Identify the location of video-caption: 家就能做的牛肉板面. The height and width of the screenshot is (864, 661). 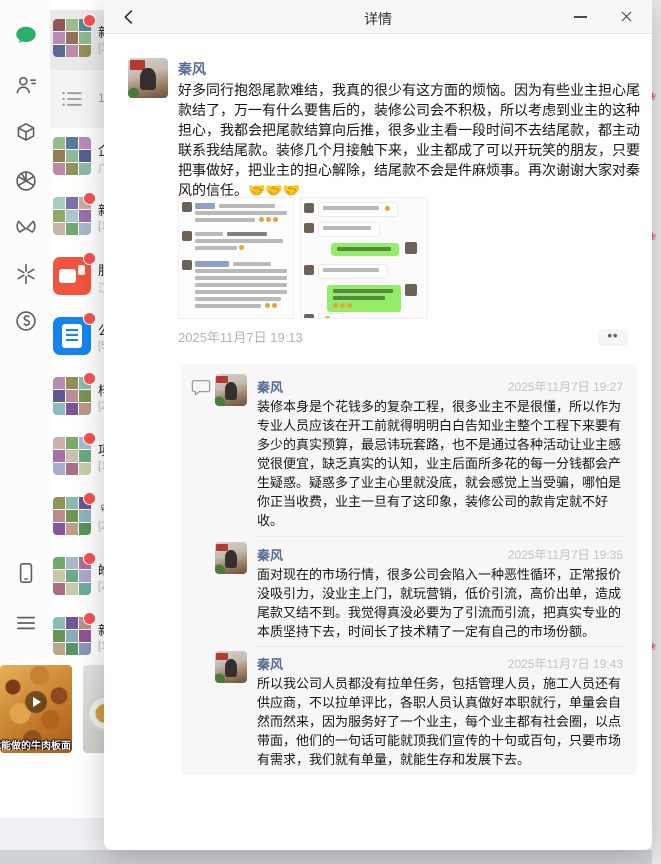
(35, 745).